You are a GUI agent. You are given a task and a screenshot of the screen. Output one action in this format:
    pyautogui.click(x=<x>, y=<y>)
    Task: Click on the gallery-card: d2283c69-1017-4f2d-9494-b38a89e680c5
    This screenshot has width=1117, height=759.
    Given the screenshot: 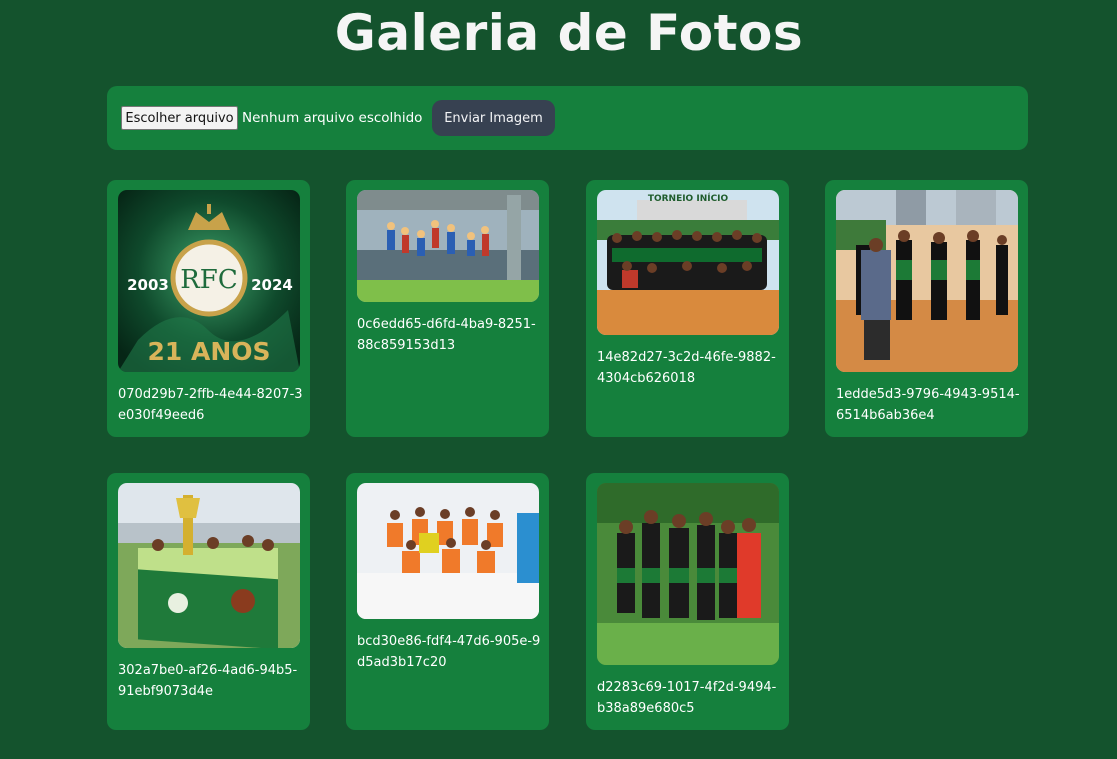 What is the action you would take?
    pyautogui.click(x=687, y=601)
    